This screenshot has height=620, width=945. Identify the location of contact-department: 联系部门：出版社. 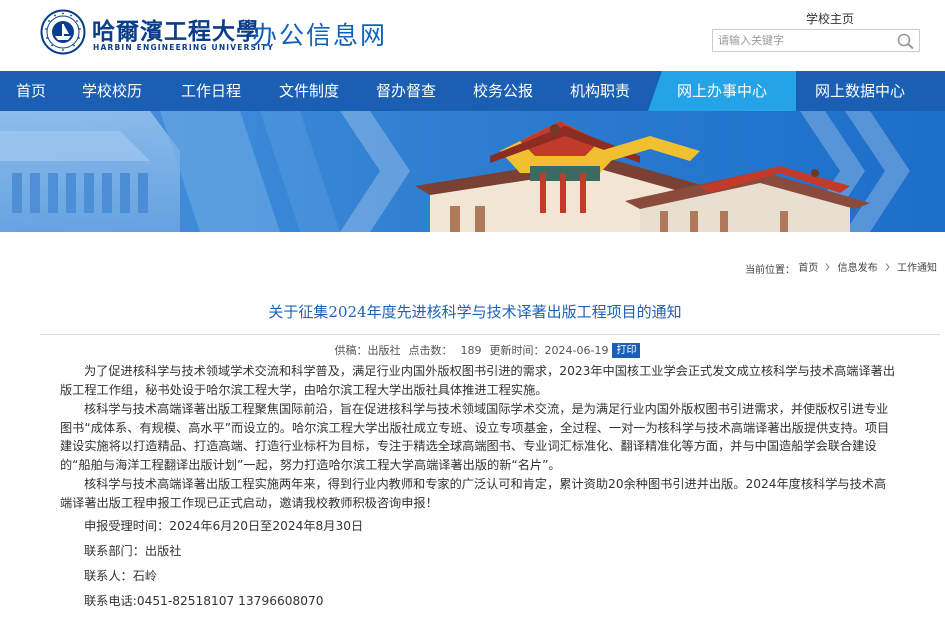
(133, 551).